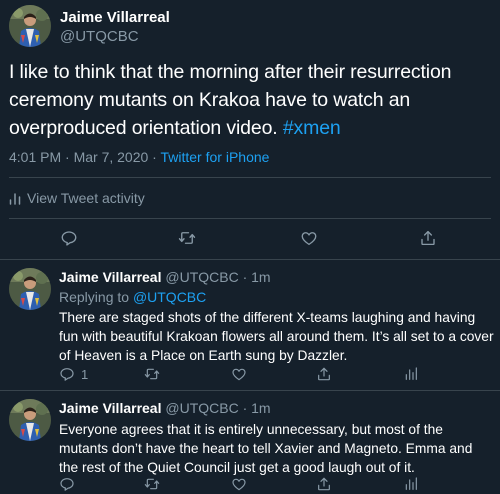 The image size is (500, 494). I want to click on view-tweet-activity-label: View Tweet activity, so click(86, 198).